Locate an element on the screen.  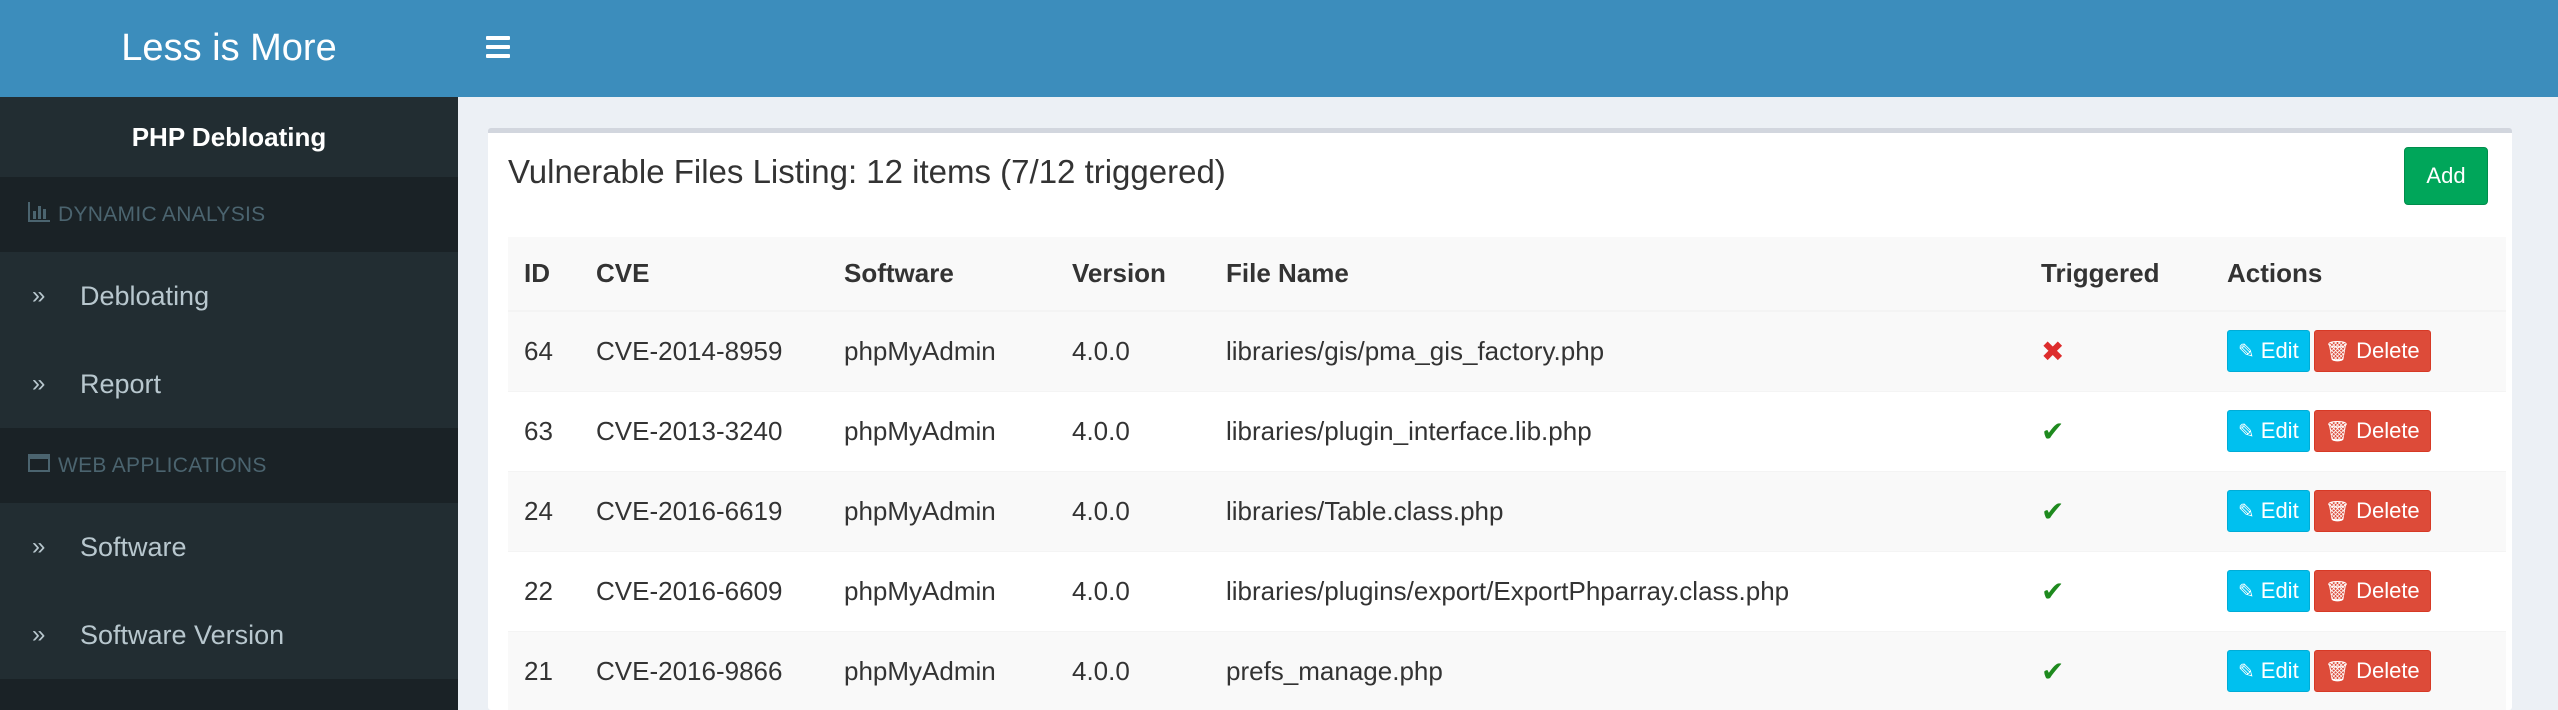
cell-file-name: libraries/plugin_interface.lib.php is located at coordinates (1617, 430).